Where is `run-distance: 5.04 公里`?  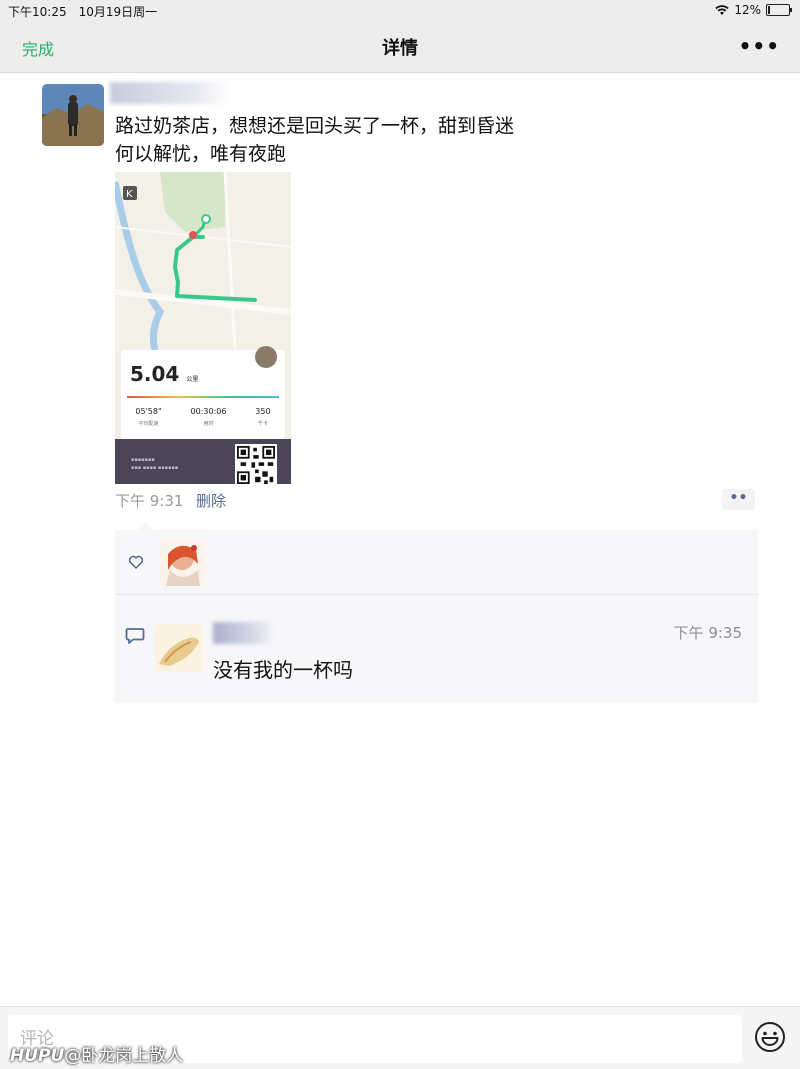
run-distance: 5.04 公里 is located at coordinates (164, 374).